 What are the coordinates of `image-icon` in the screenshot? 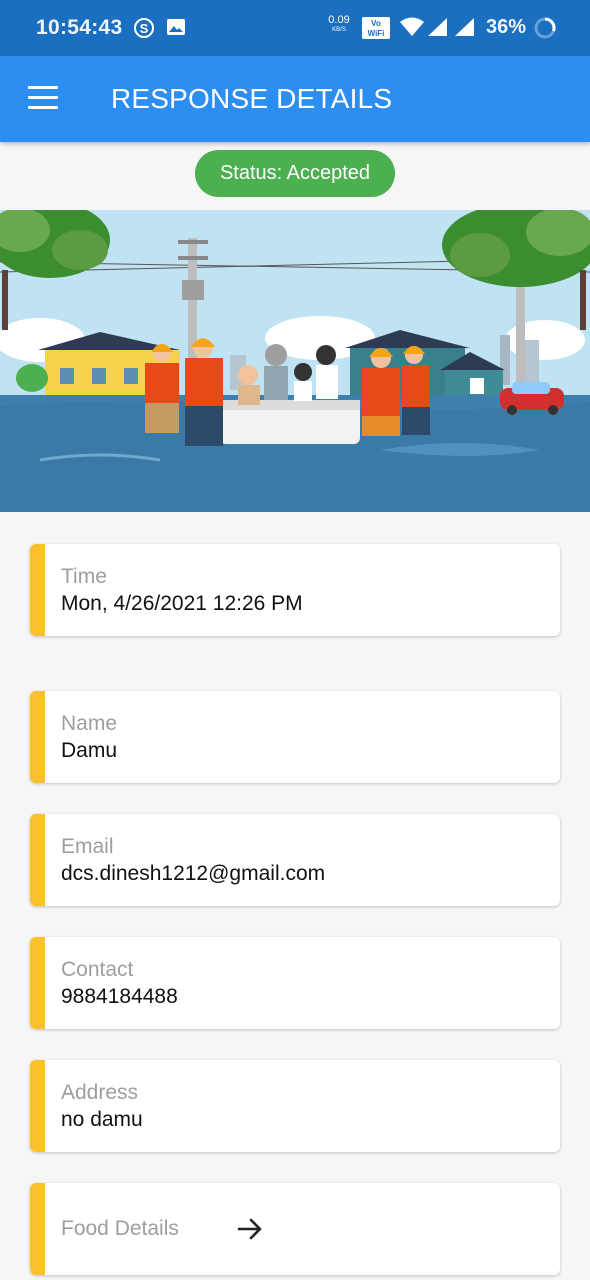 It's located at (176, 27).